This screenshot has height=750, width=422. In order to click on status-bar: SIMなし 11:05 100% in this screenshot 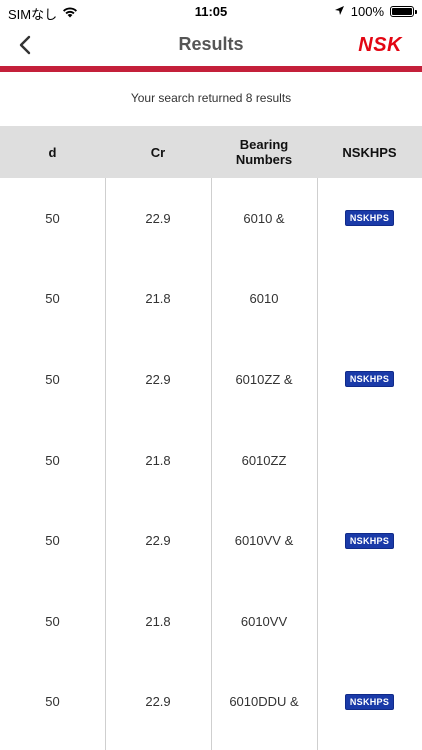, I will do `click(211, 12)`.